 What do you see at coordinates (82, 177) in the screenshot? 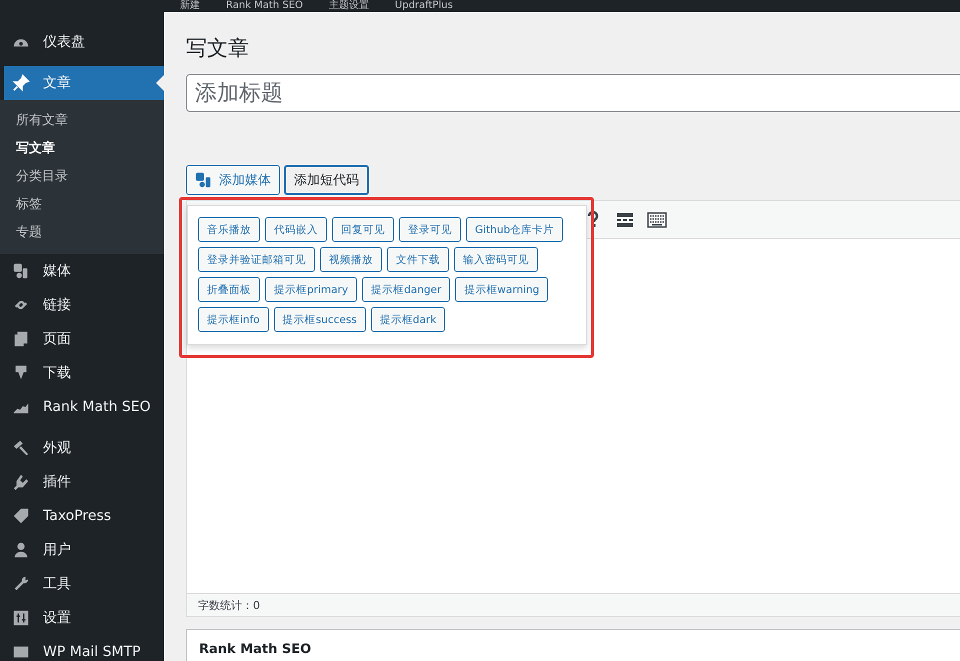
I see `submenu-item: 分类目录` at bounding box center [82, 177].